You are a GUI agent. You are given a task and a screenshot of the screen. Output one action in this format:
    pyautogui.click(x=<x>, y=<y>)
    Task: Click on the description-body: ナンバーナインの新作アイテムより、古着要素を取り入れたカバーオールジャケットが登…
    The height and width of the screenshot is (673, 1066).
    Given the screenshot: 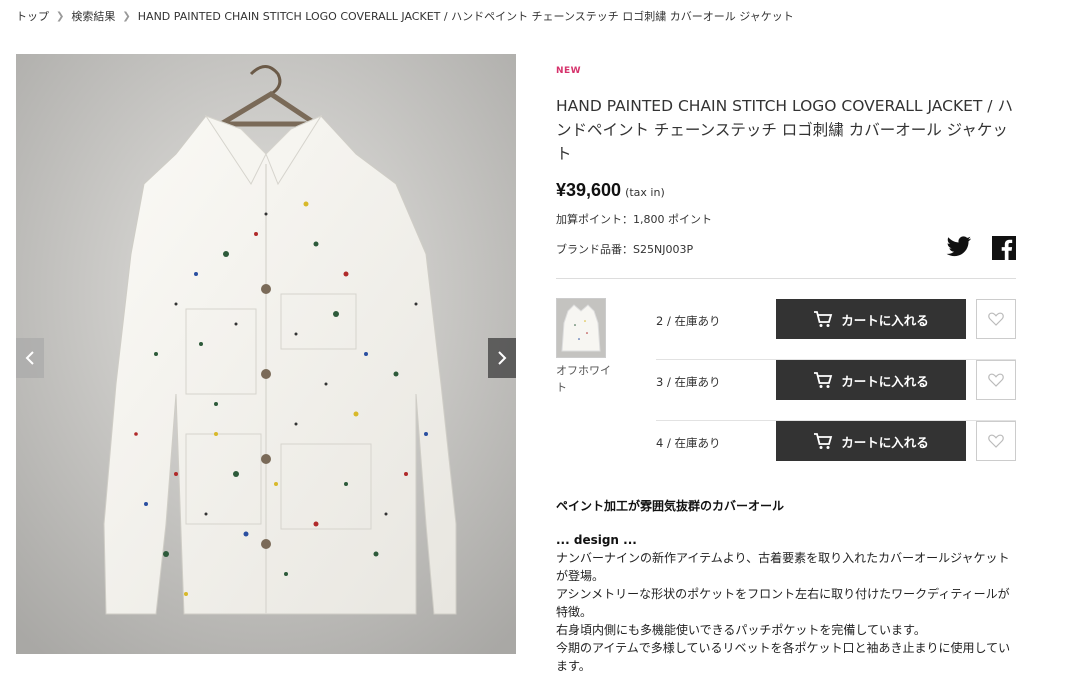 What is the action you would take?
    pyautogui.click(x=786, y=611)
    